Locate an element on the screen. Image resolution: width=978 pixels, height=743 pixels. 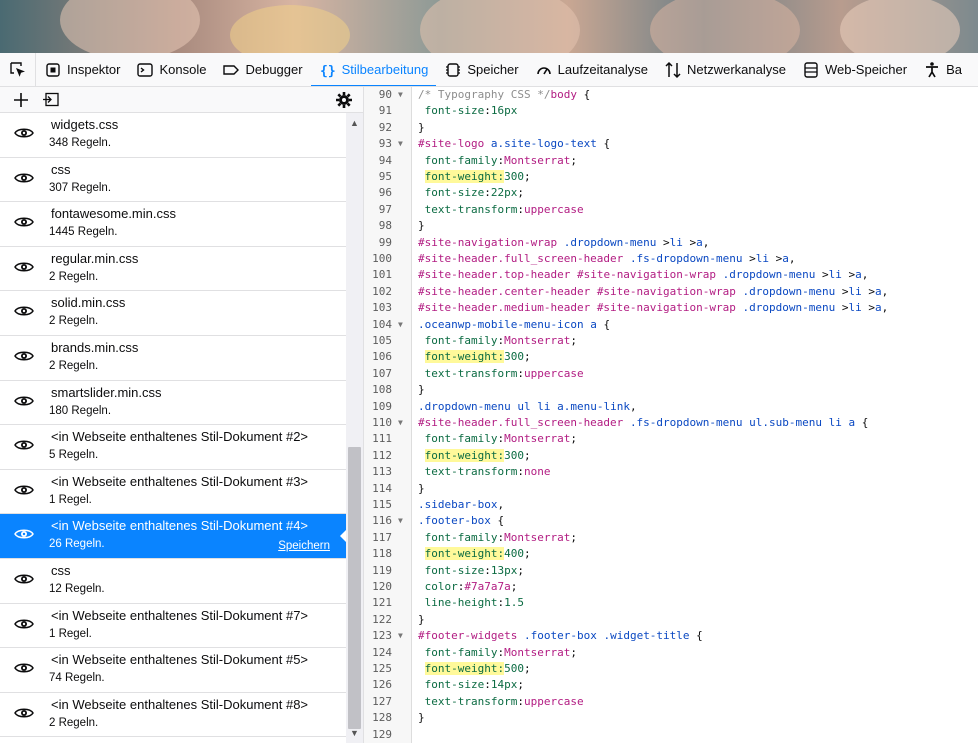
line-number: 119 is located at coordinates (382, 570).